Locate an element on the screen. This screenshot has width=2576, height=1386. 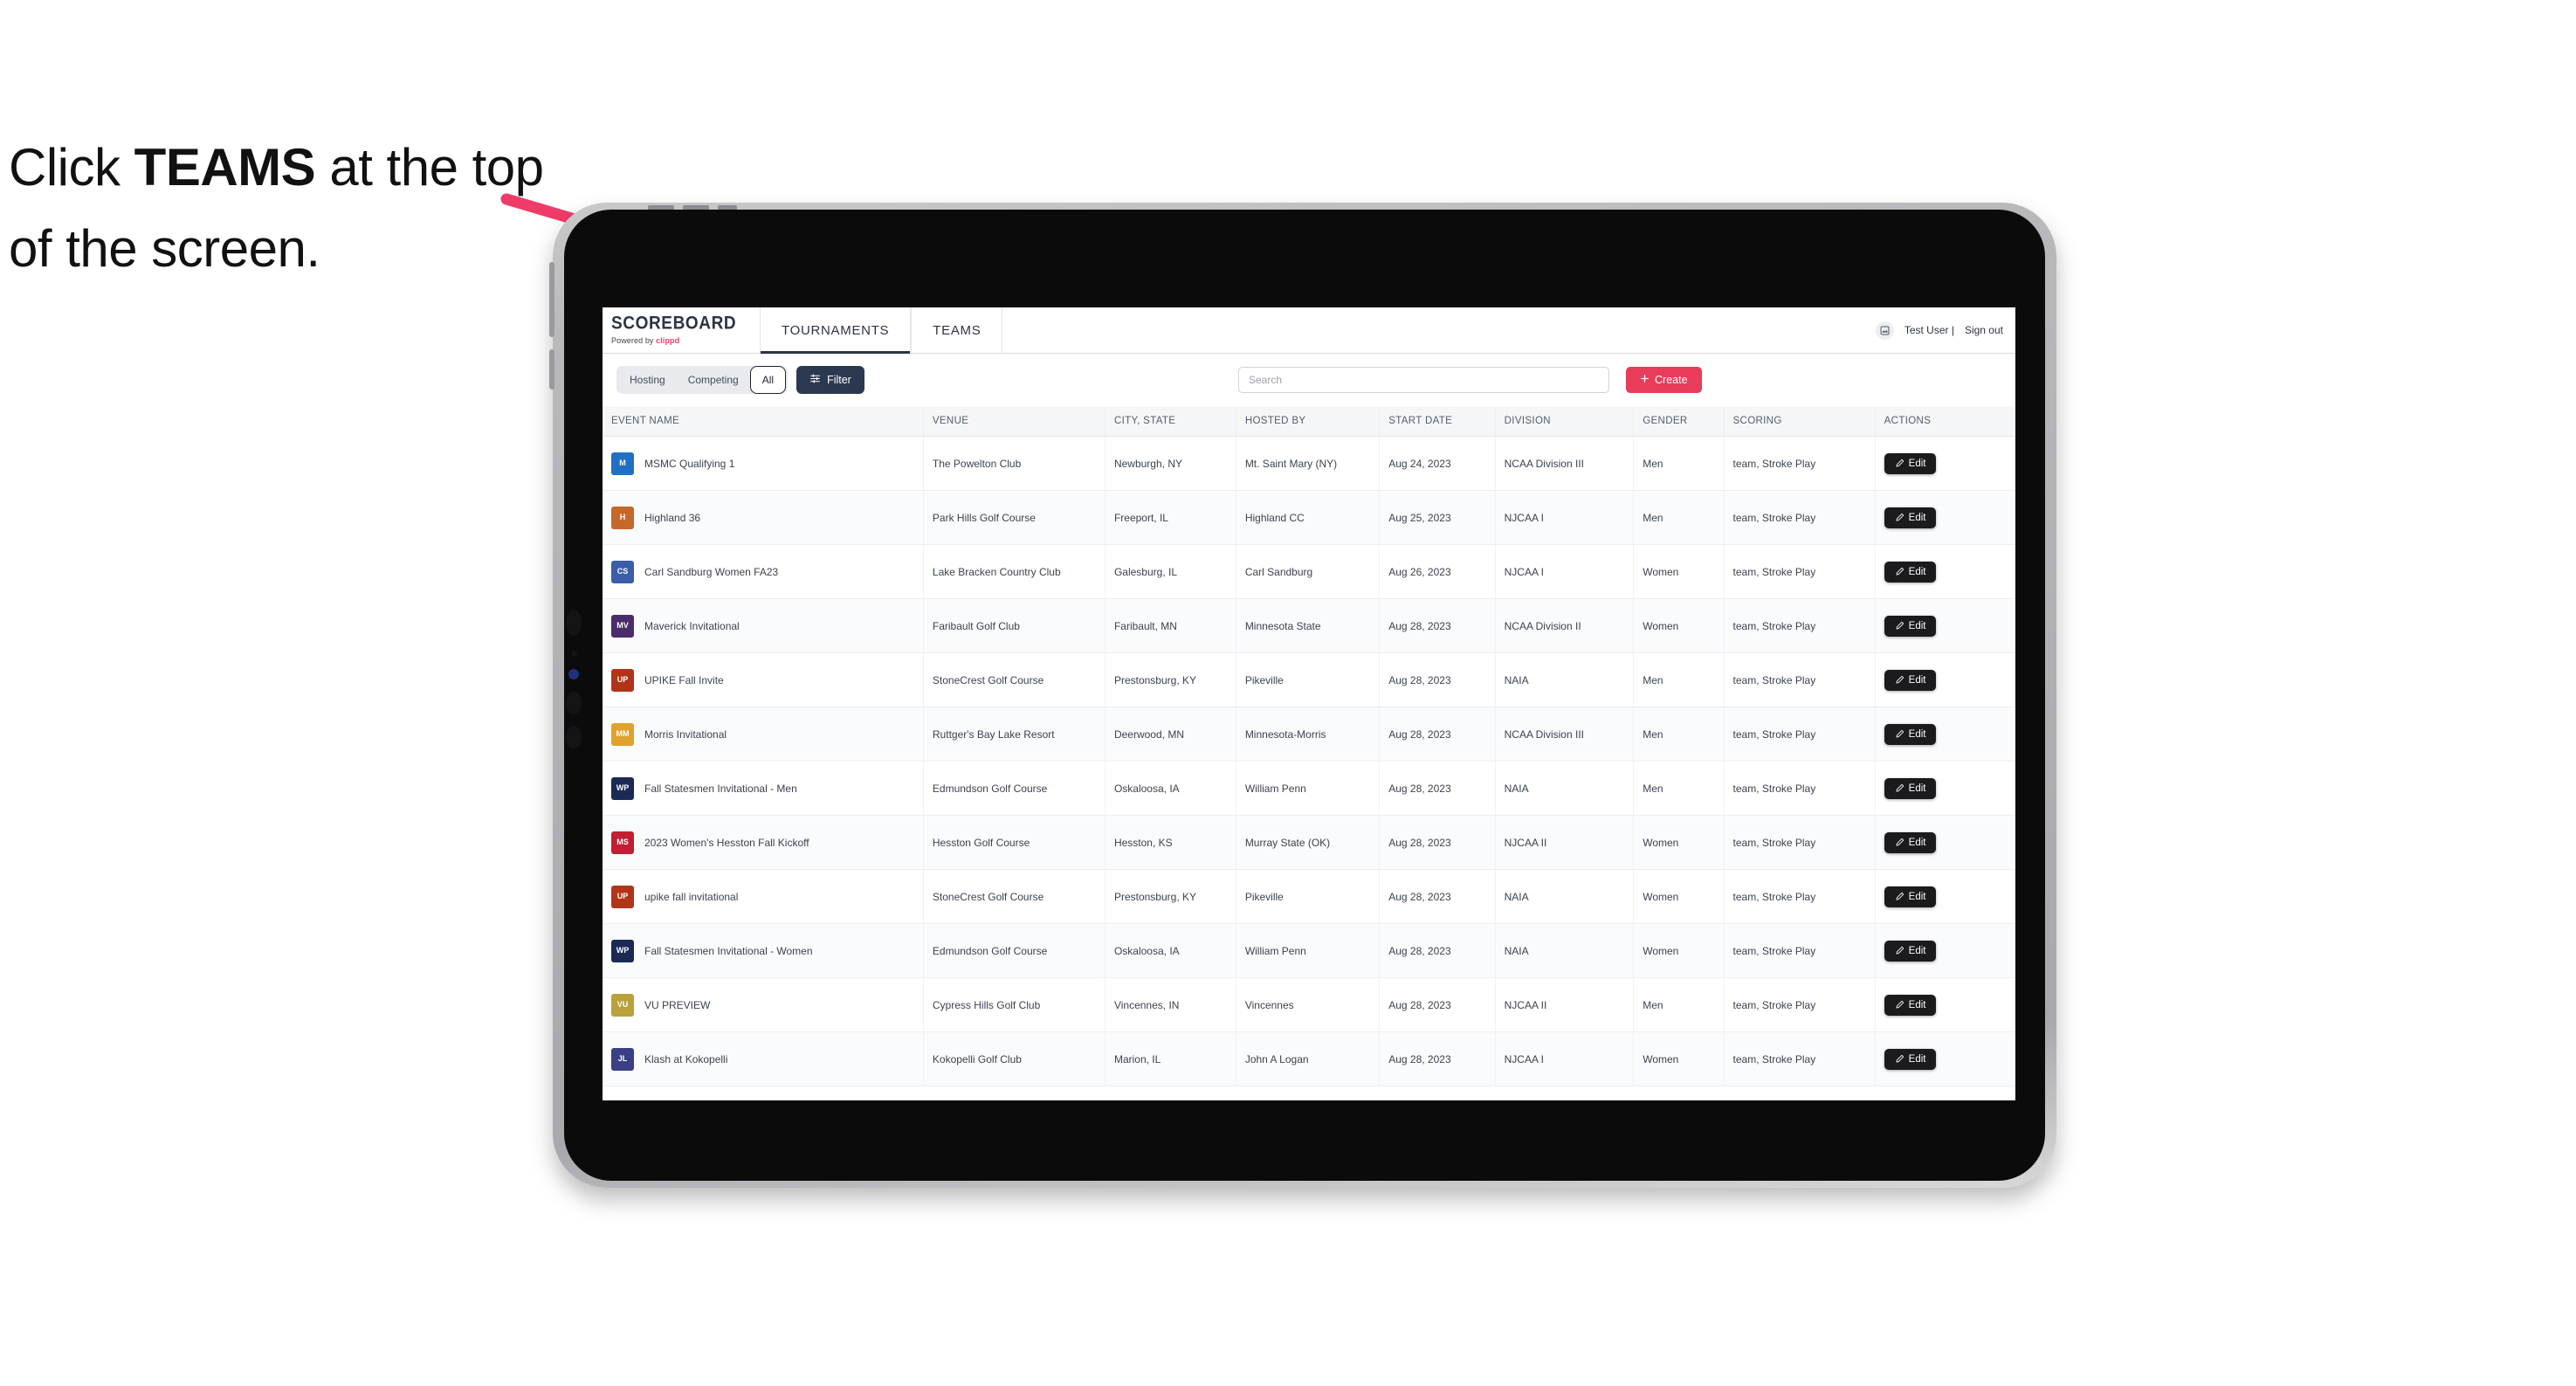
camera-dot is located at coordinates (573, 674).